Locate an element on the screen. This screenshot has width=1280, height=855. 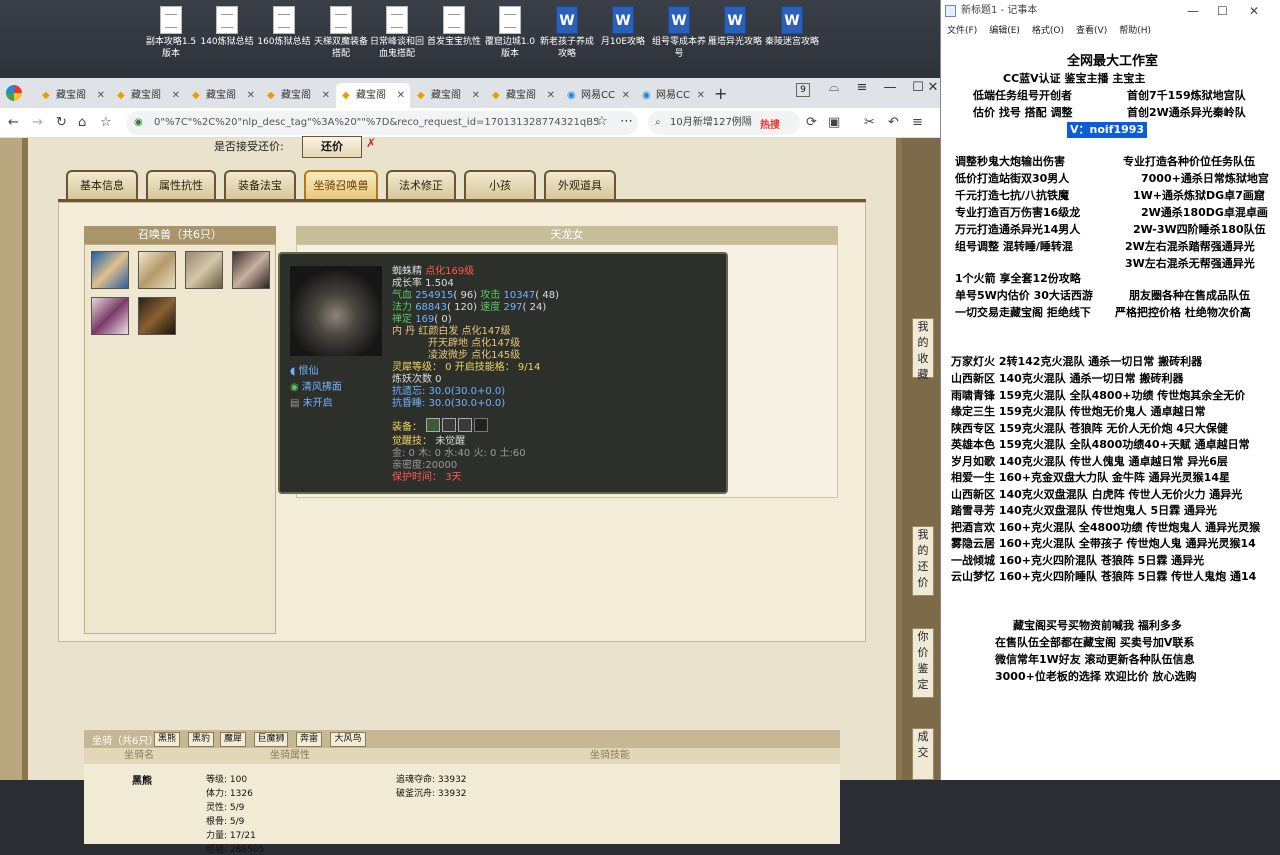
maximize-icon: ☐ is located at coordinates (1222, 11).